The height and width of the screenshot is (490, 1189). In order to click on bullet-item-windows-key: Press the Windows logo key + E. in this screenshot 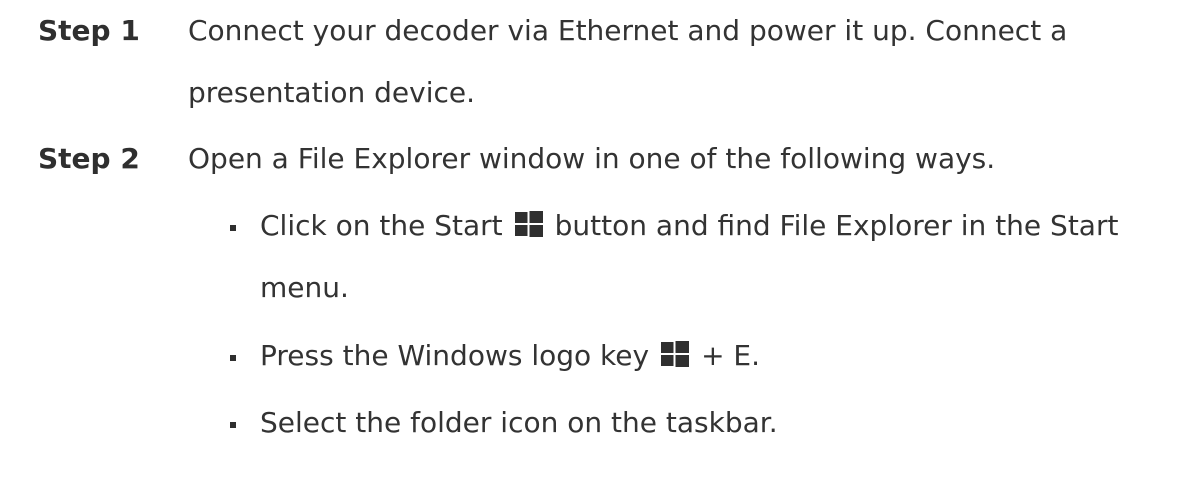, I will do `click(710, 356)`.